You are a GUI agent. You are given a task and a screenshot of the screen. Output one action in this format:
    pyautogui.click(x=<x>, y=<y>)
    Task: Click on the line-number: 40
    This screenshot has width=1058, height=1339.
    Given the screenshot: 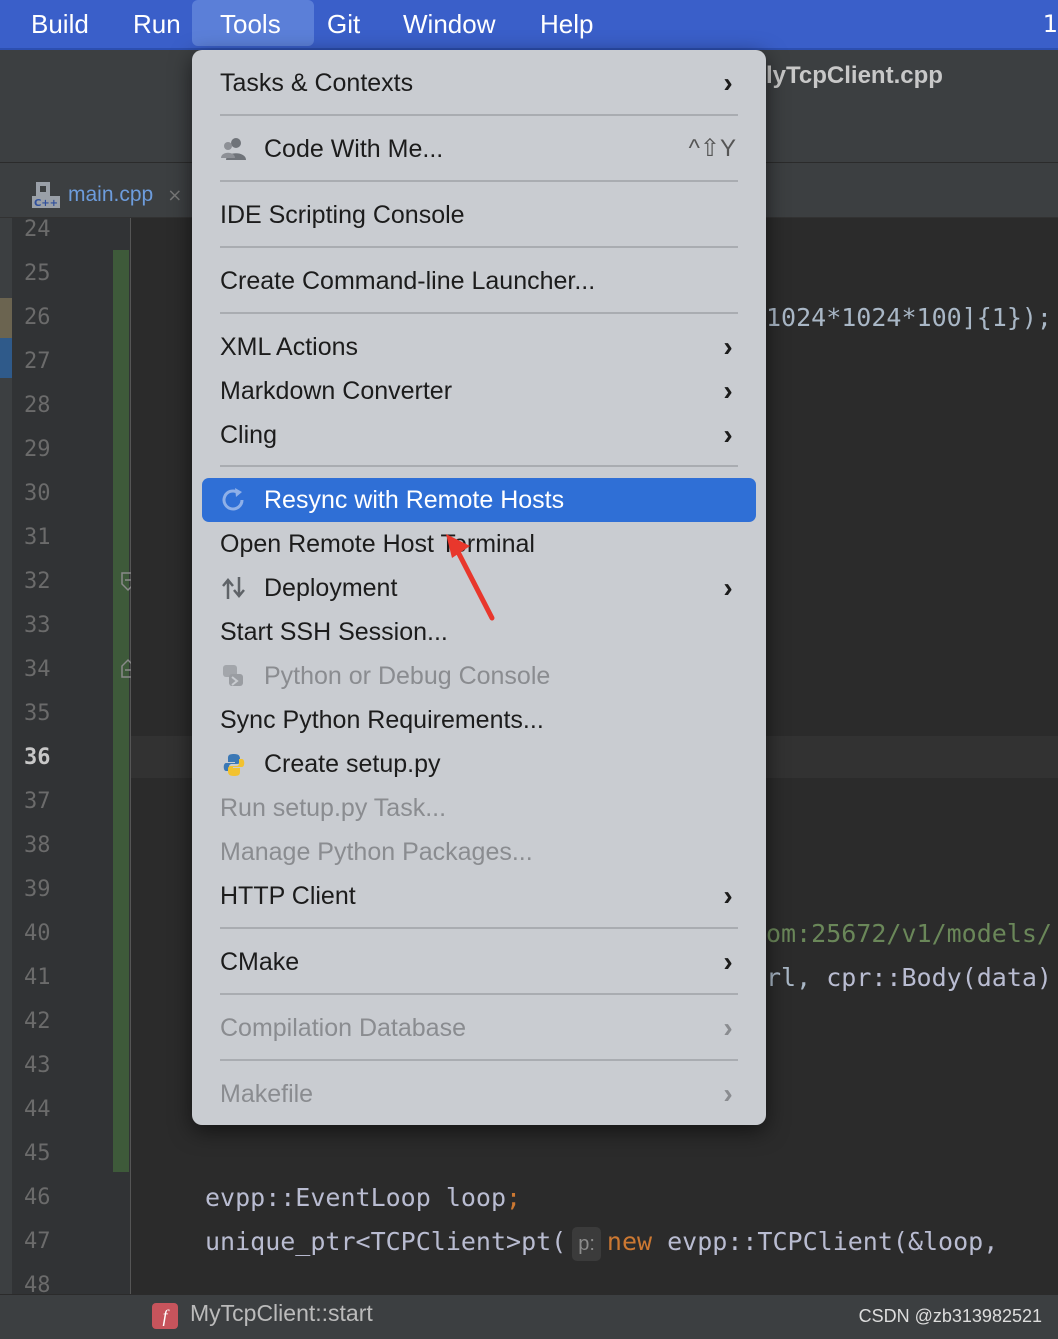 What is the action you would take?
    pyautogui.click(x=37, y=933)
    